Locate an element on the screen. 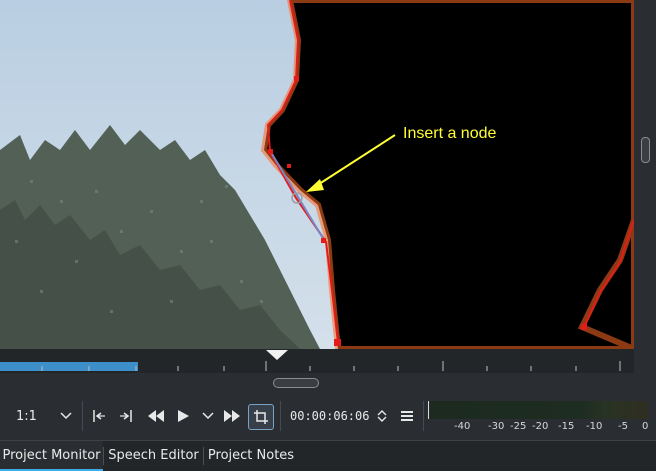 This screenshot has width=656, height=471. set-zone-out-button is located at coordinates (126, 416).